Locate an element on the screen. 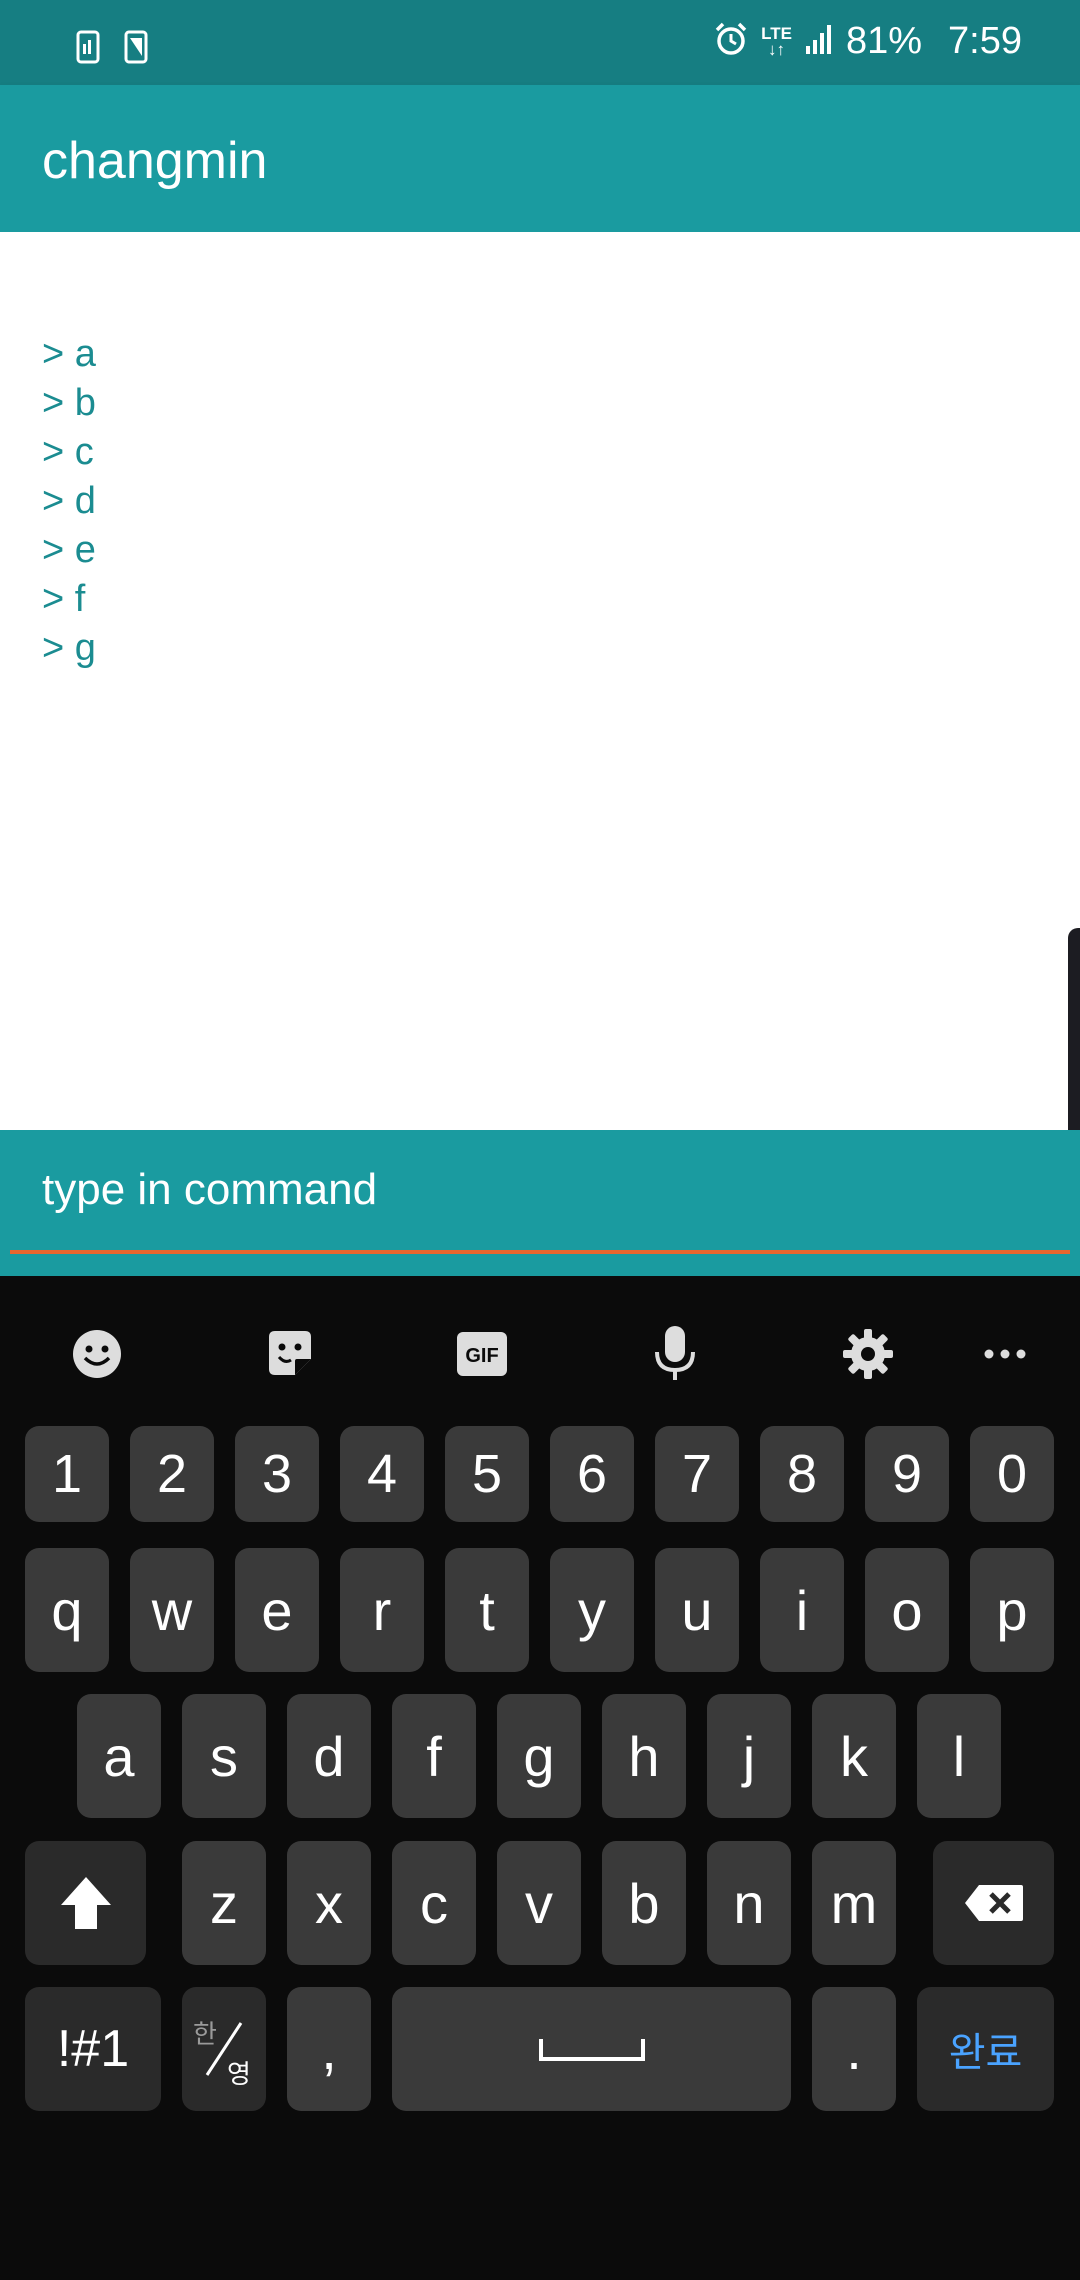 The height and width of the screenshot is (2280, 1080). key-s: s is located at coordinates (224, 1756).